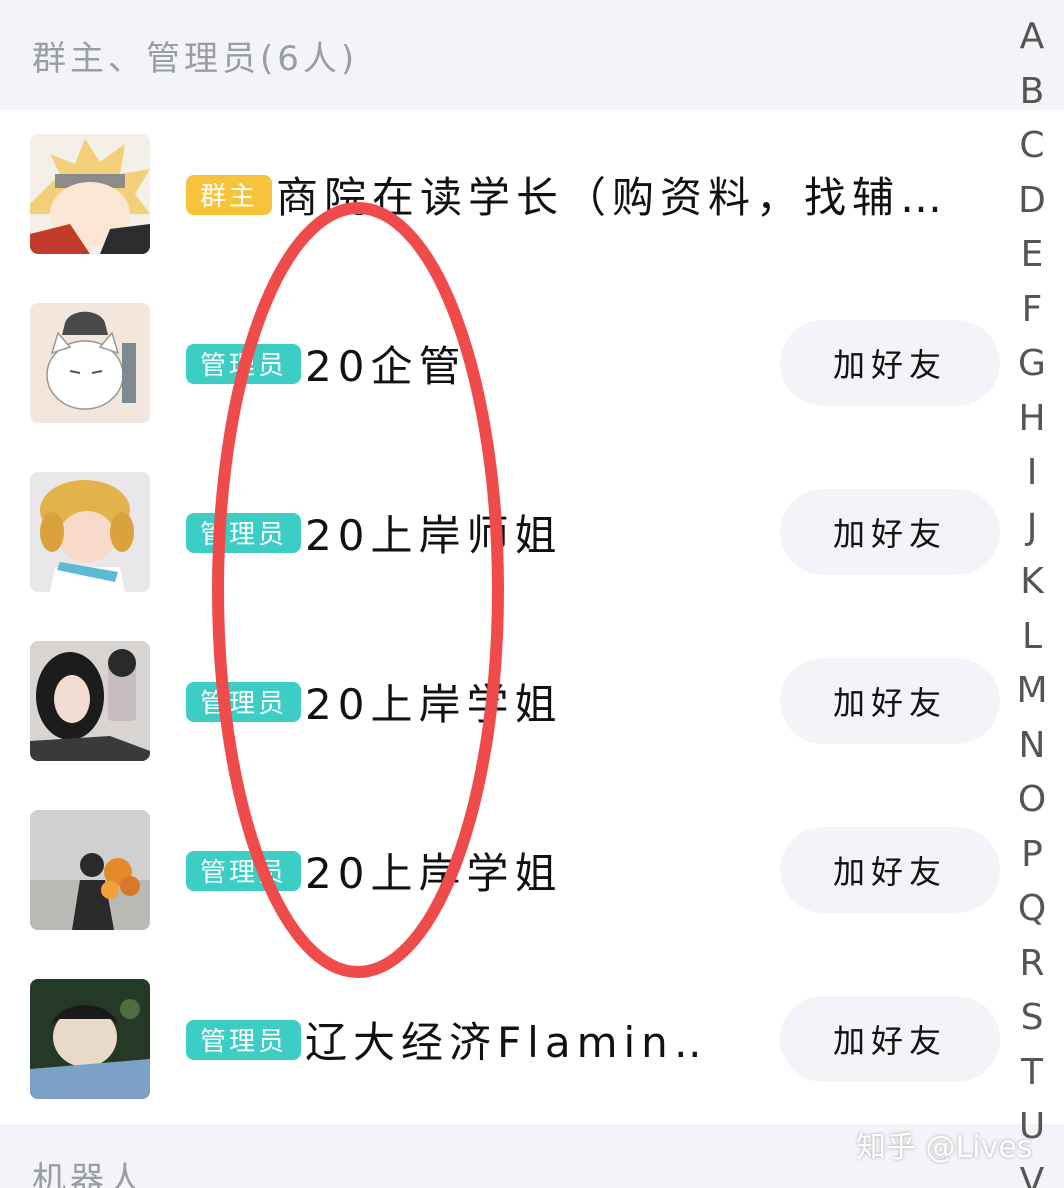  I want to click on alphabet-index-letter: L, so click(1032, 637).